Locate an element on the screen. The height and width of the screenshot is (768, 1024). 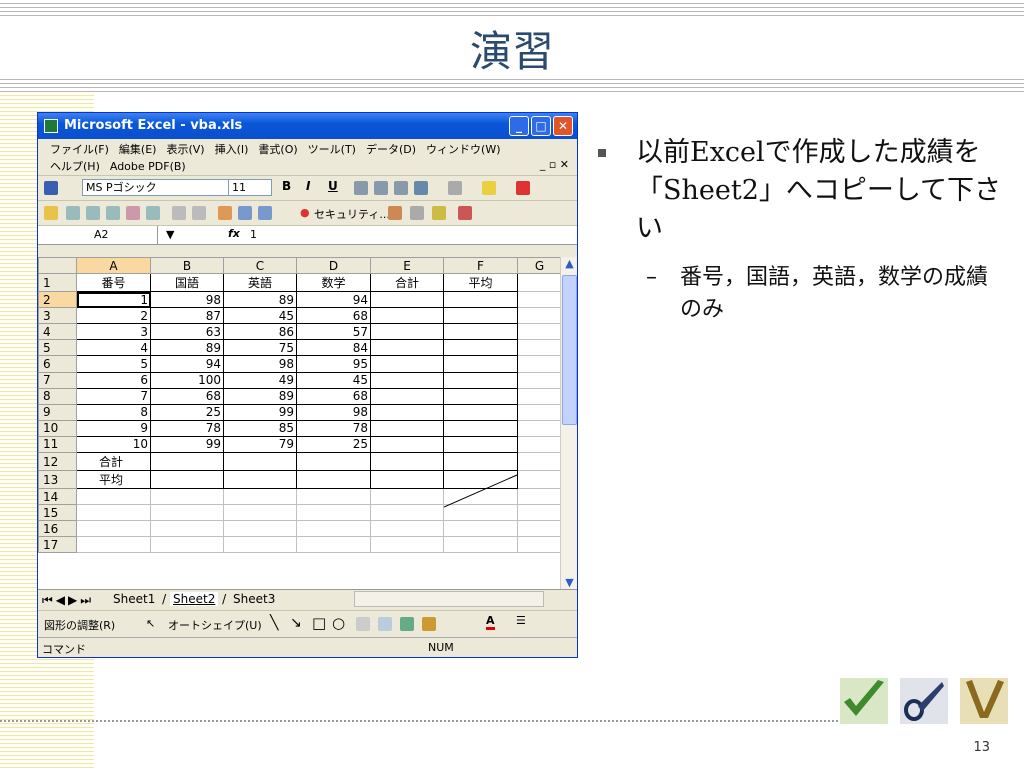
menu-item: ツール(T) is located at coordinates (332, 149).